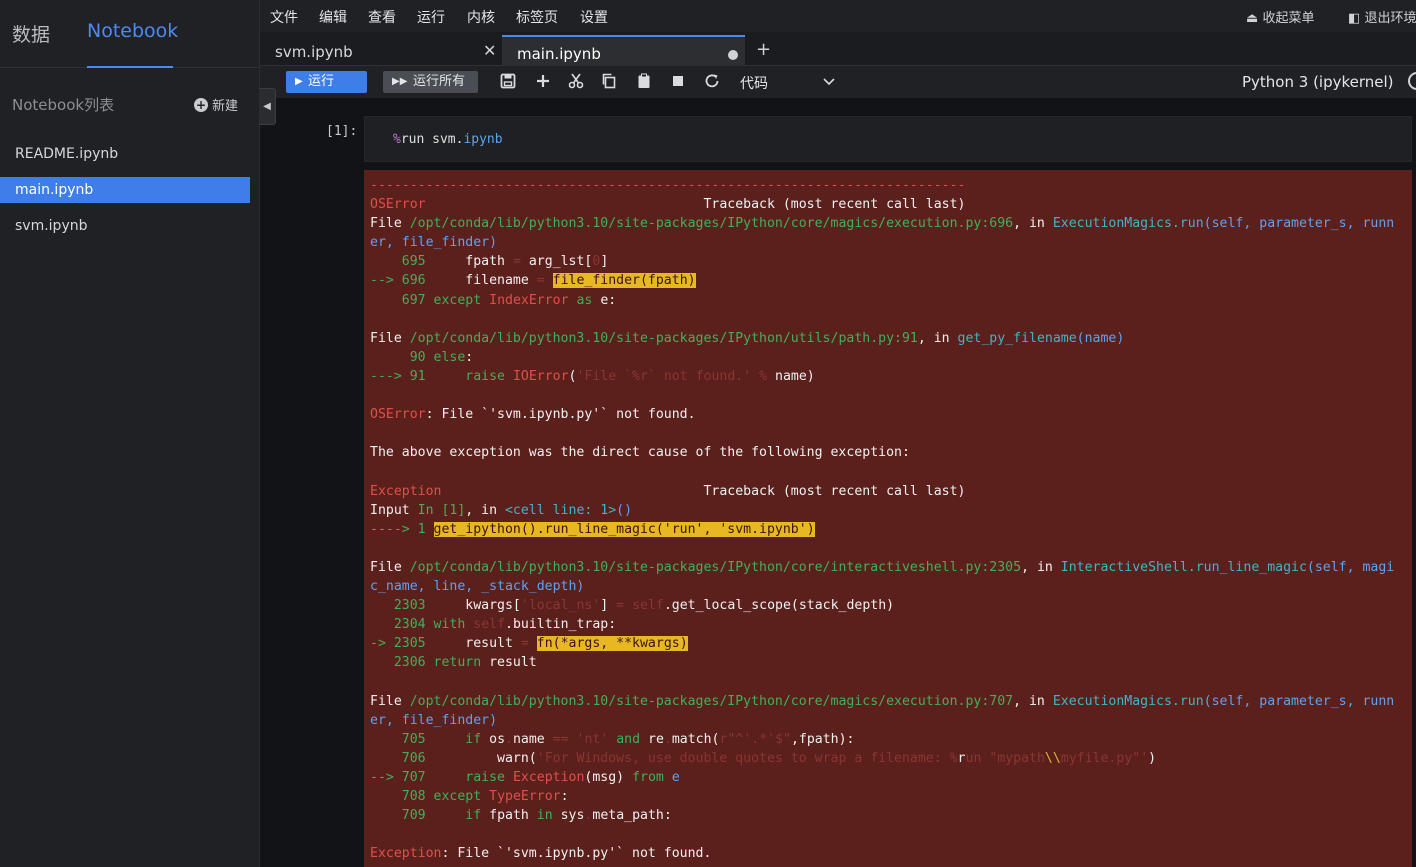 The image size is (1416, 867). I want to click on traceback-segment: ---> 91, so click(402, 376).